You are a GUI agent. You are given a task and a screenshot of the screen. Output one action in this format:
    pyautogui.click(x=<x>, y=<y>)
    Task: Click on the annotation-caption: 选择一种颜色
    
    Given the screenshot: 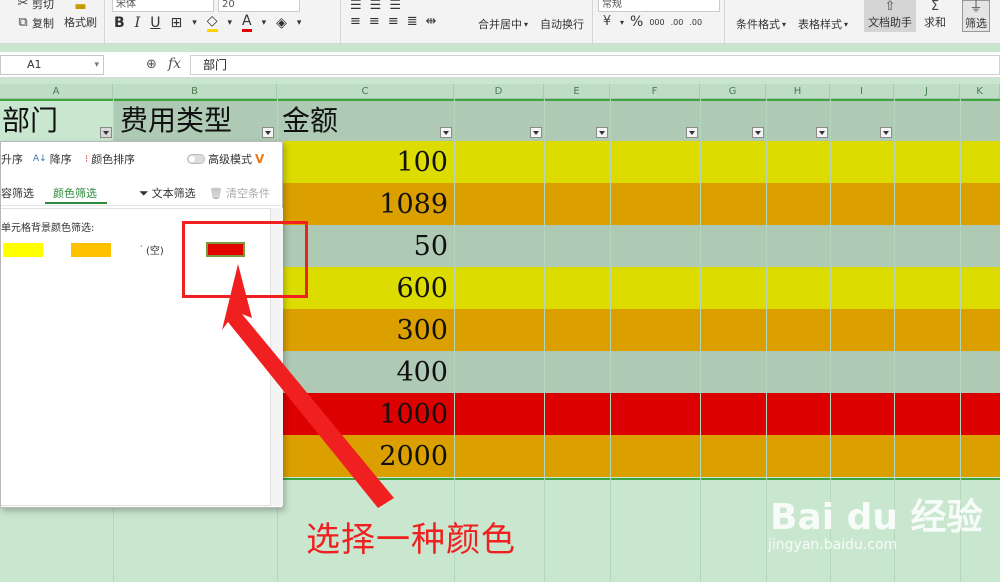 What is the action you would take?
    pyautogui.click(x=411, y=540)
    